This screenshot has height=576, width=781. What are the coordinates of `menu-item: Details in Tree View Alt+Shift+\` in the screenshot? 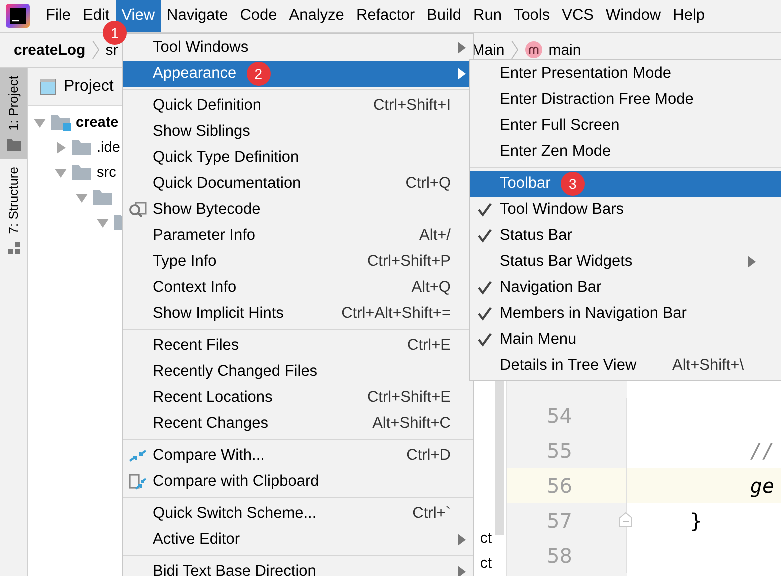 It's located at (625, 366).